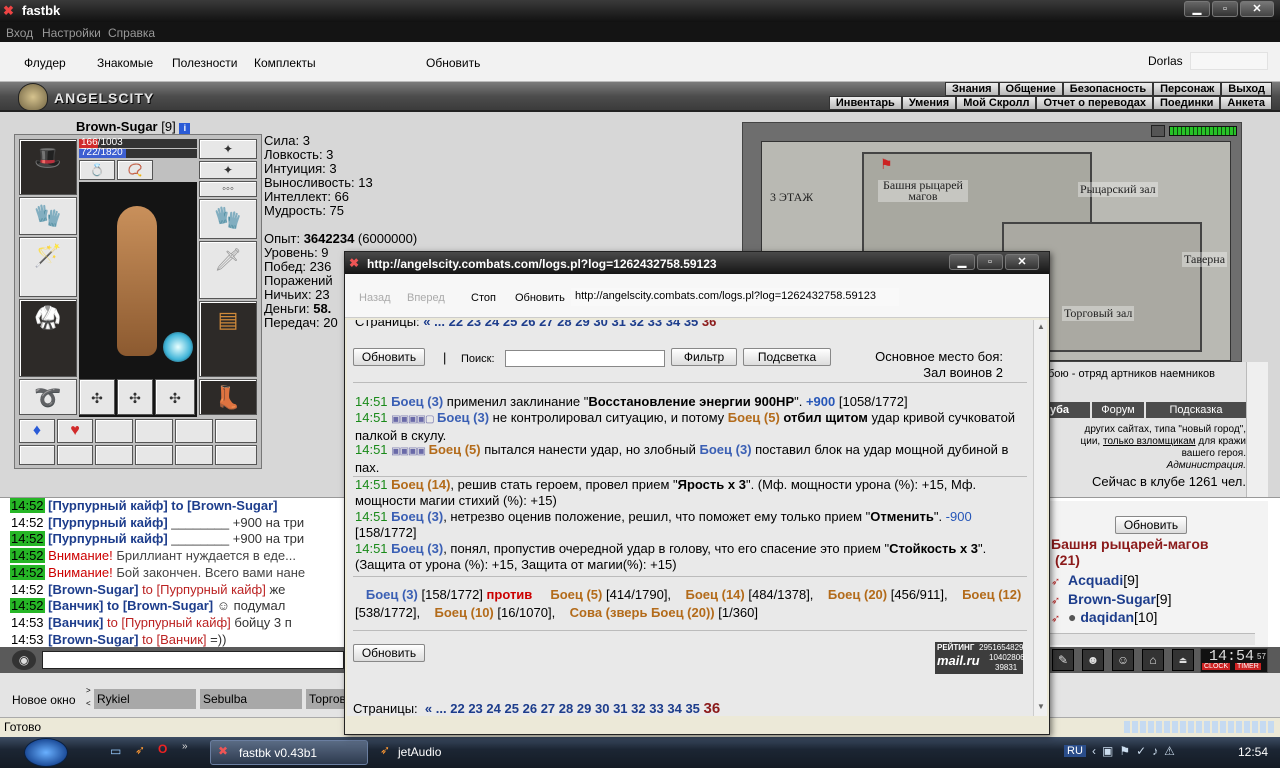  I want to click on window-tab-2: Sebulba, so click(251, 699).